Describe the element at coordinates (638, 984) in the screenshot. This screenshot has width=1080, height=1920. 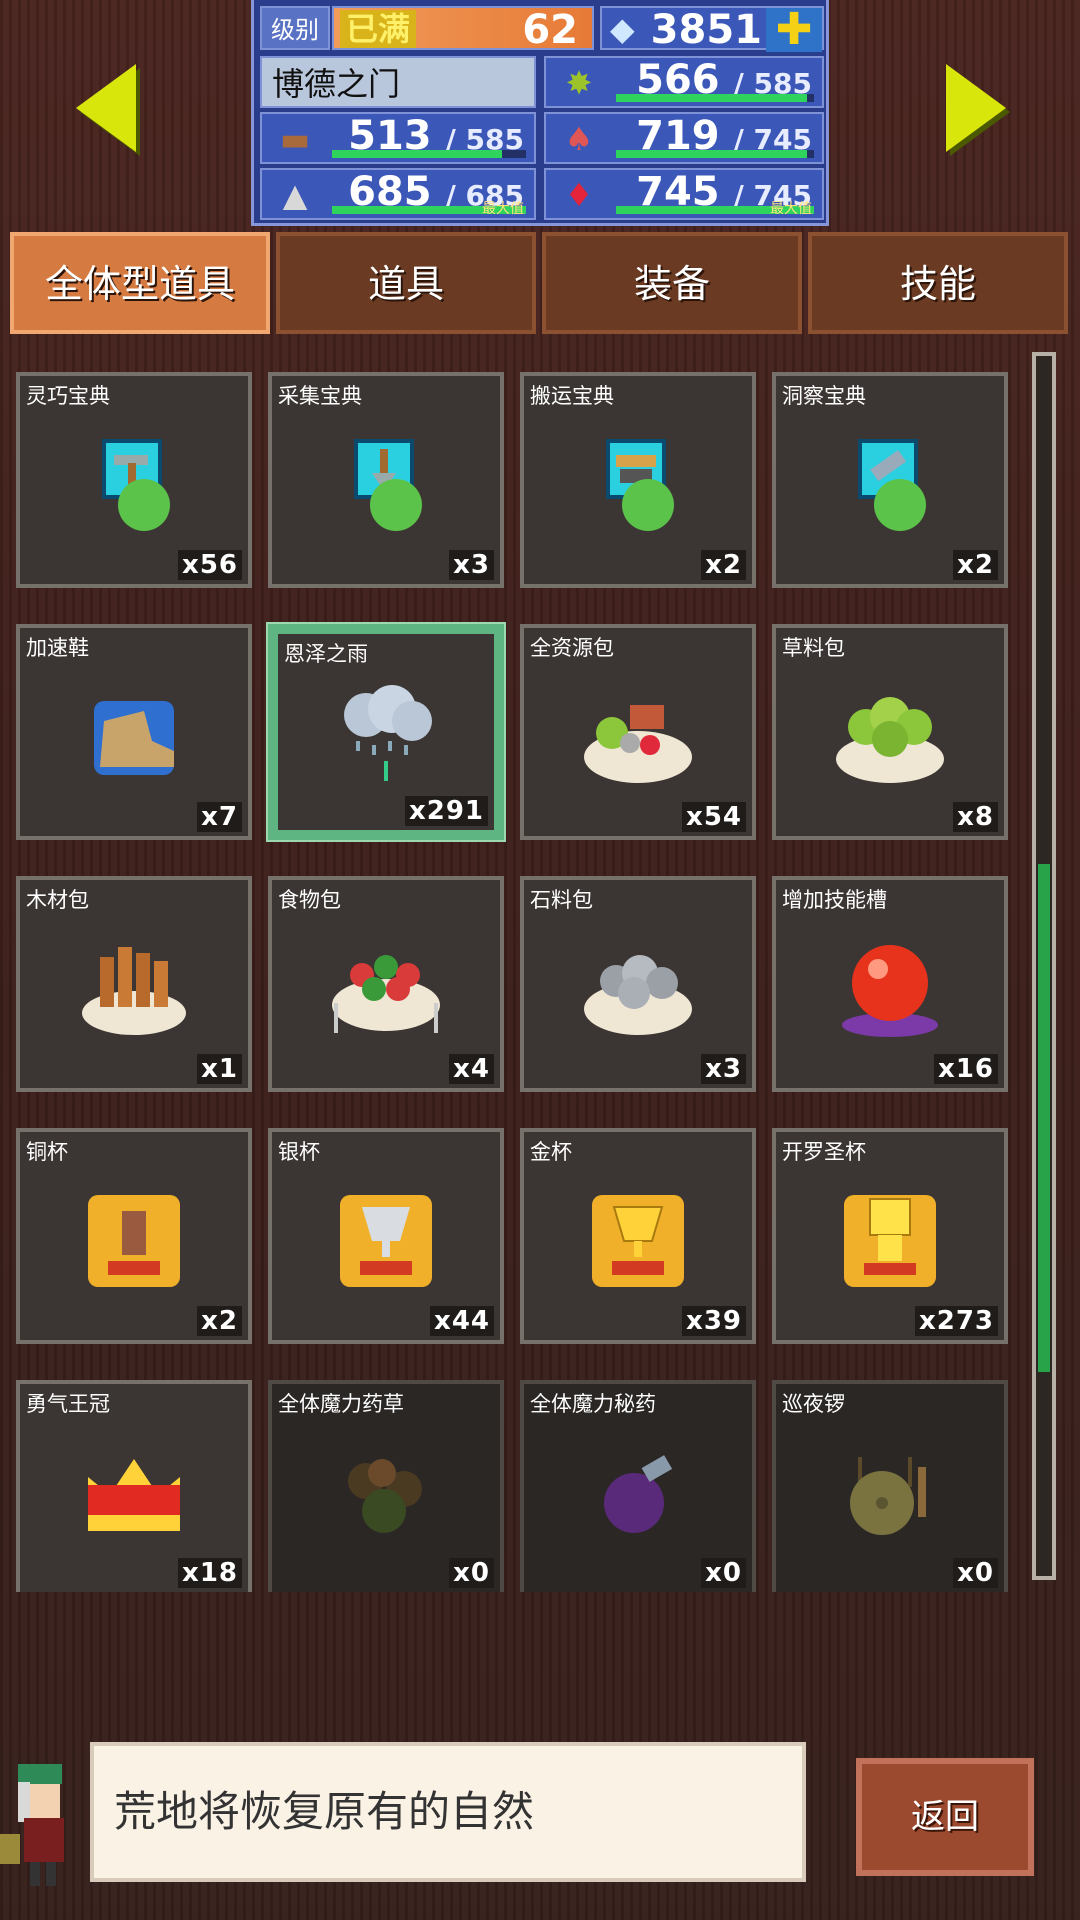
I see `item-slot: 石料包 x3` at that location.